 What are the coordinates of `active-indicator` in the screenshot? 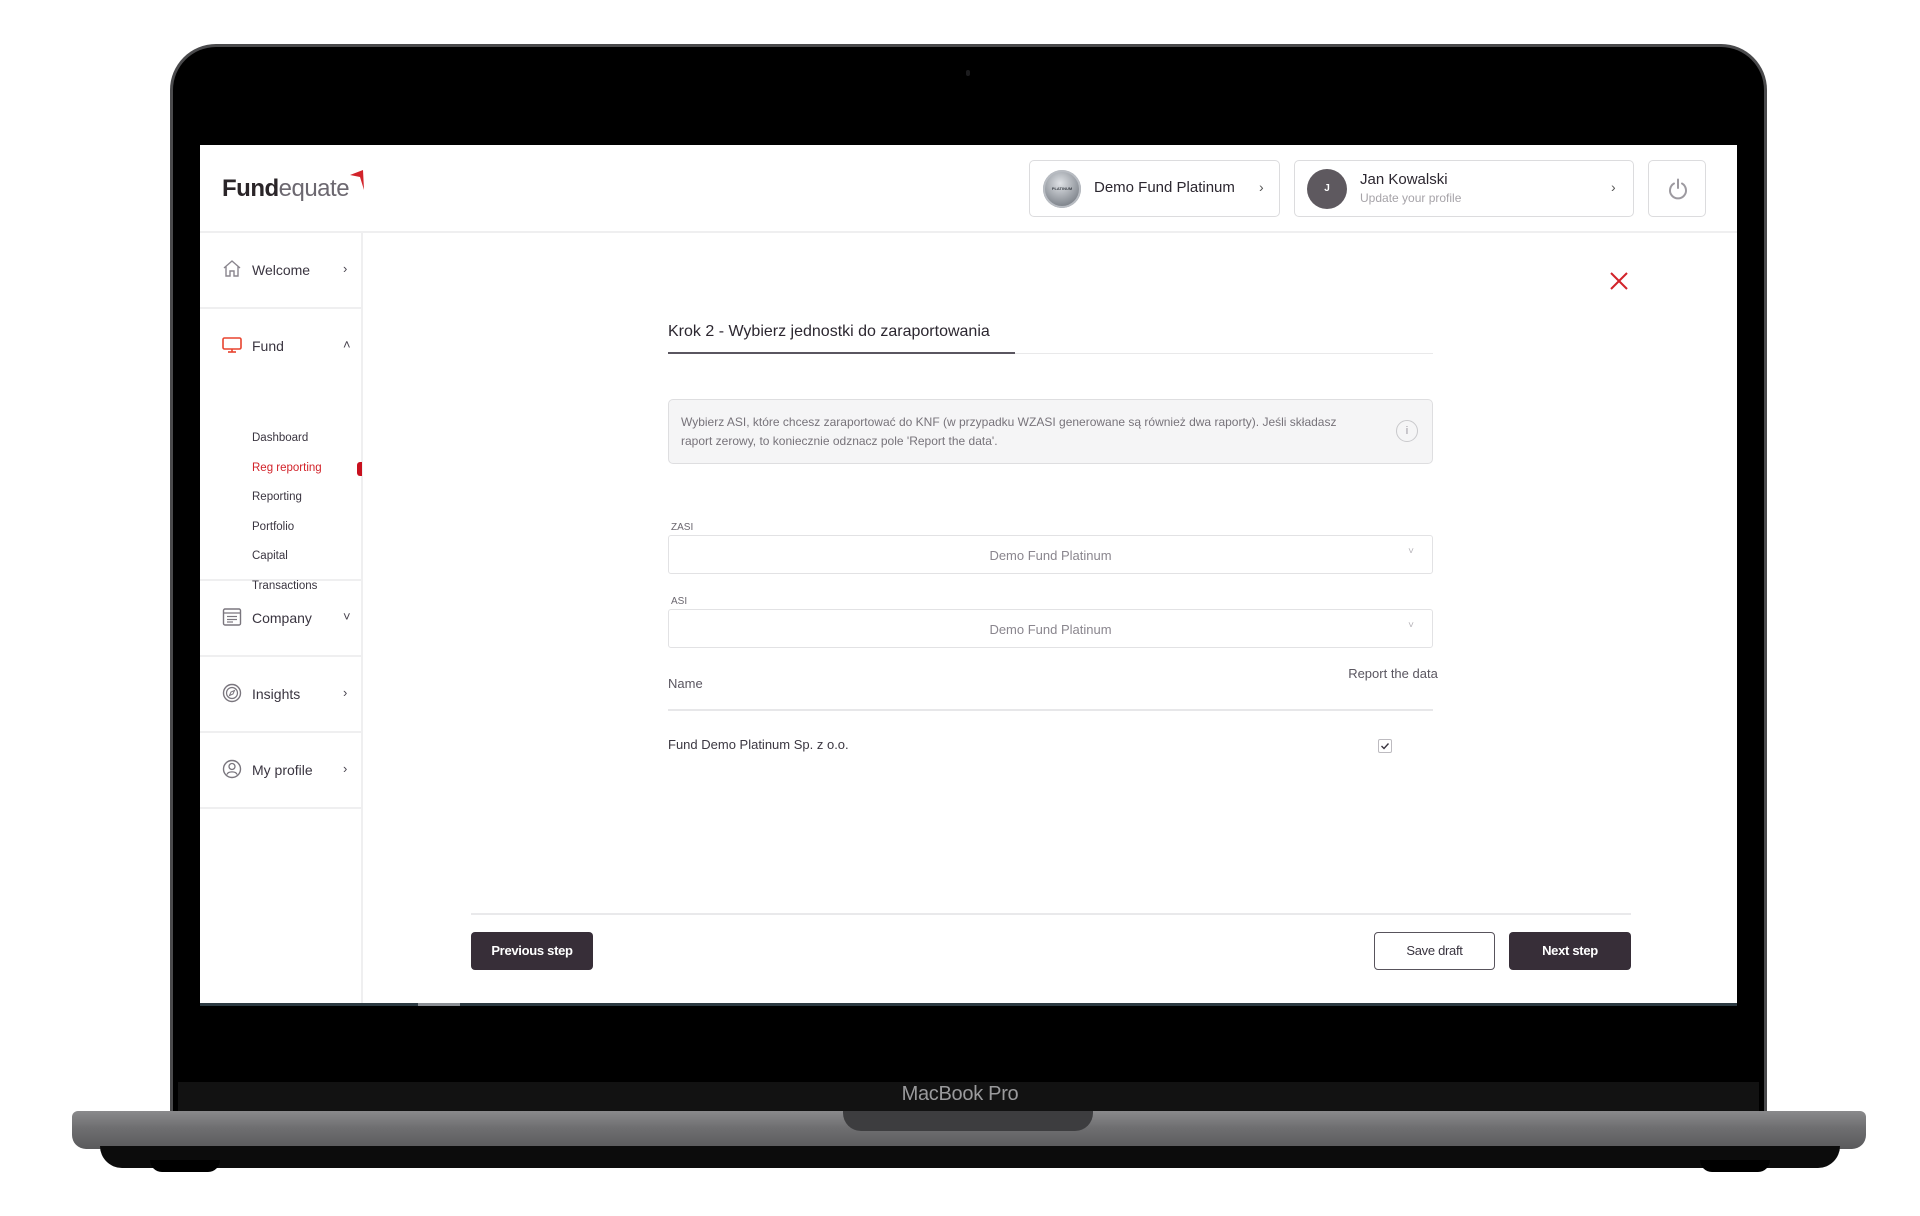 It's located at (359, 469).